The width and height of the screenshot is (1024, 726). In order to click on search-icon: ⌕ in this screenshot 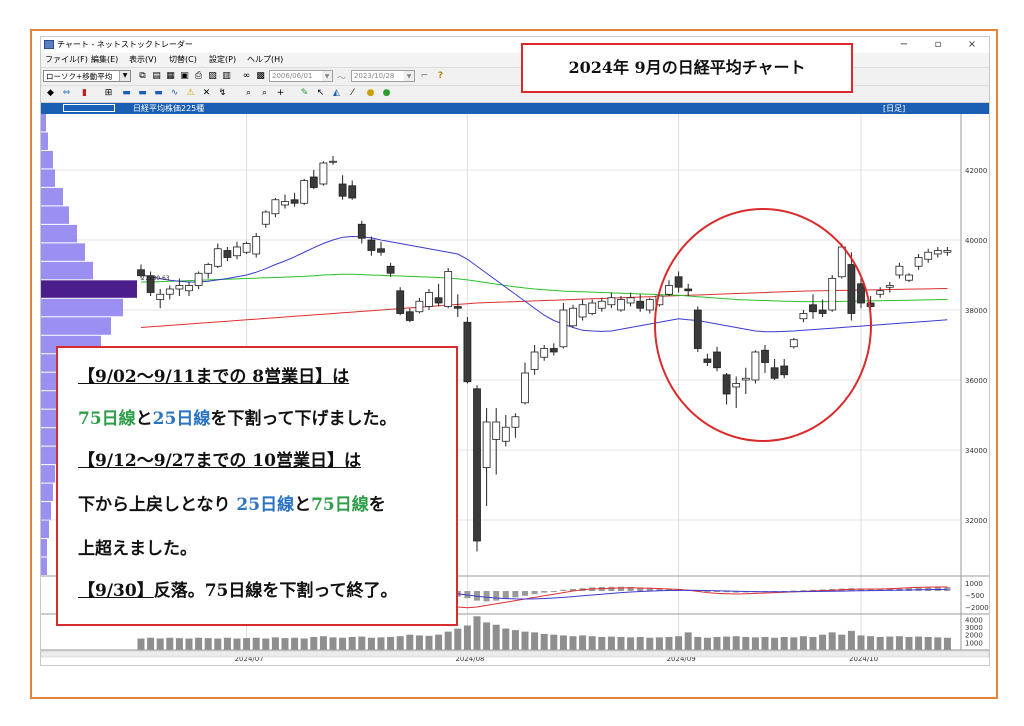, I will do `click(264, 93)`.